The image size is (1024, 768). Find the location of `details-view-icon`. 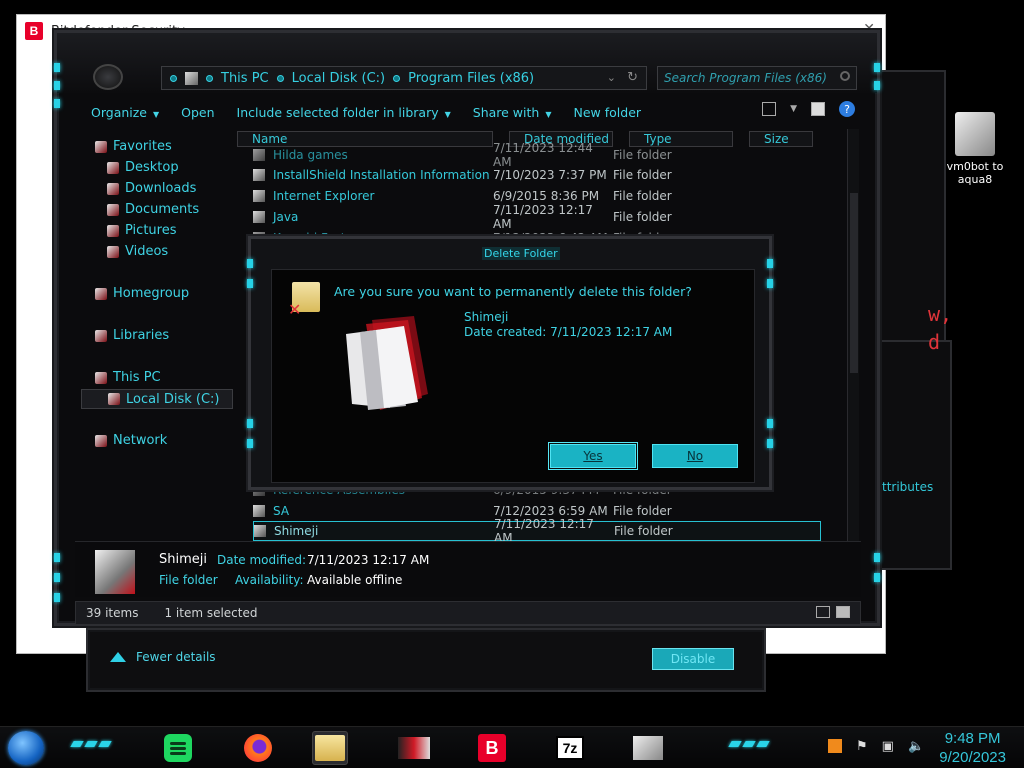

details-view-icon is located at coordinates (823, 612).